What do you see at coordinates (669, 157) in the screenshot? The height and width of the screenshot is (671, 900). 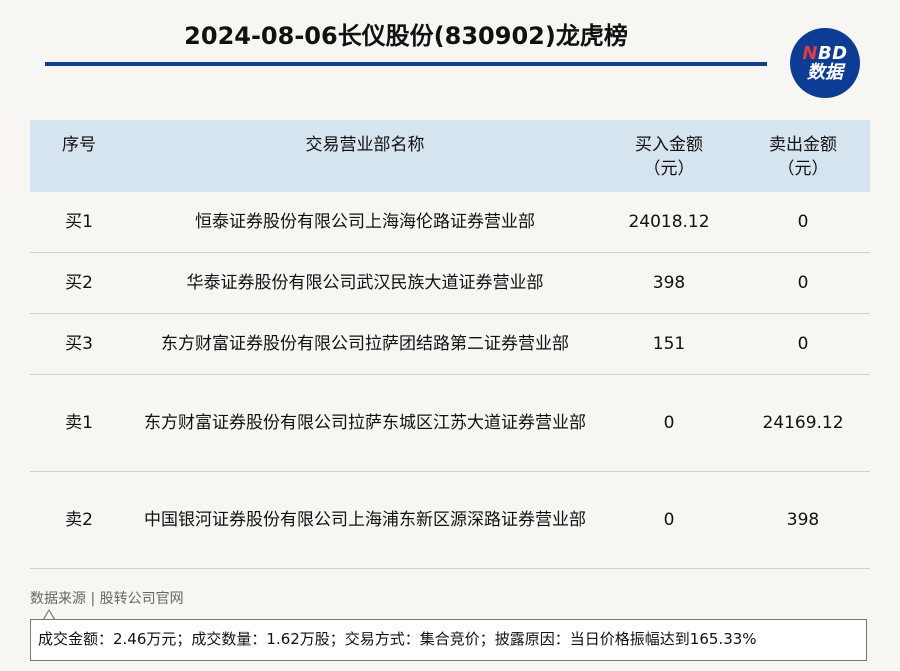 I see `col-header-buy: 买入金额 （元）` at bounding box center [669, 157].